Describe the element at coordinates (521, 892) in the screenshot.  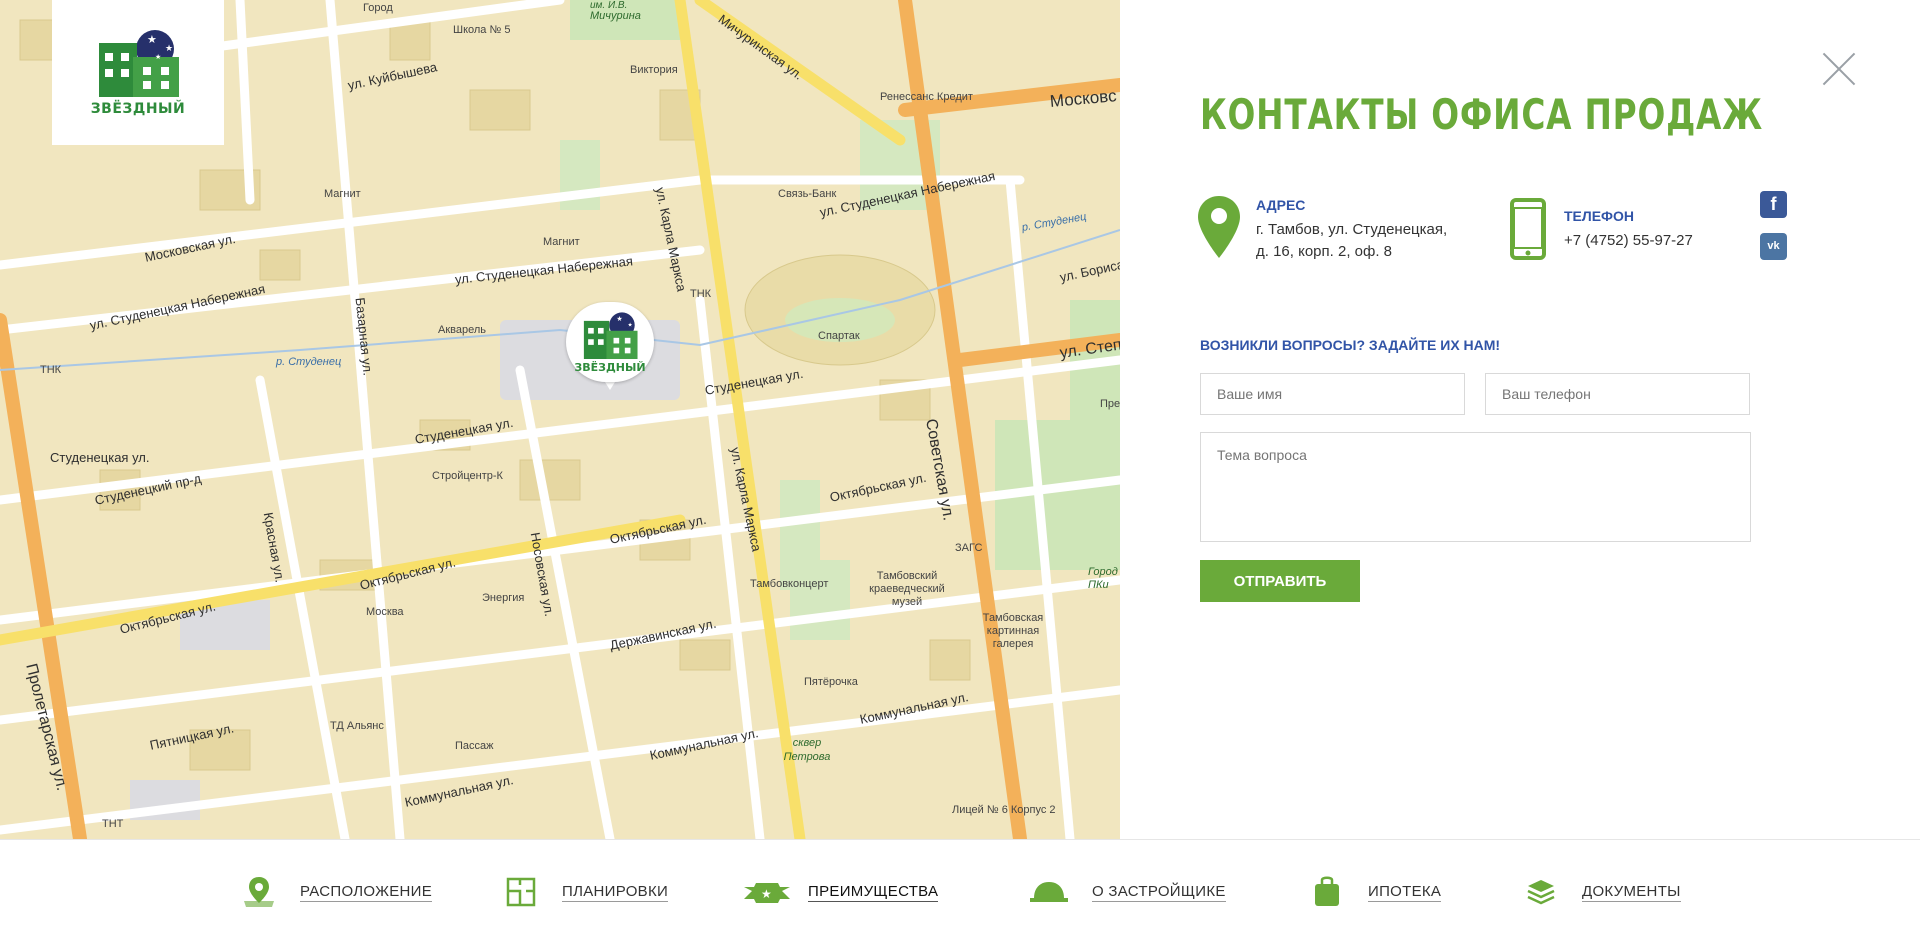
I see `floor-plan-icon` at that location.